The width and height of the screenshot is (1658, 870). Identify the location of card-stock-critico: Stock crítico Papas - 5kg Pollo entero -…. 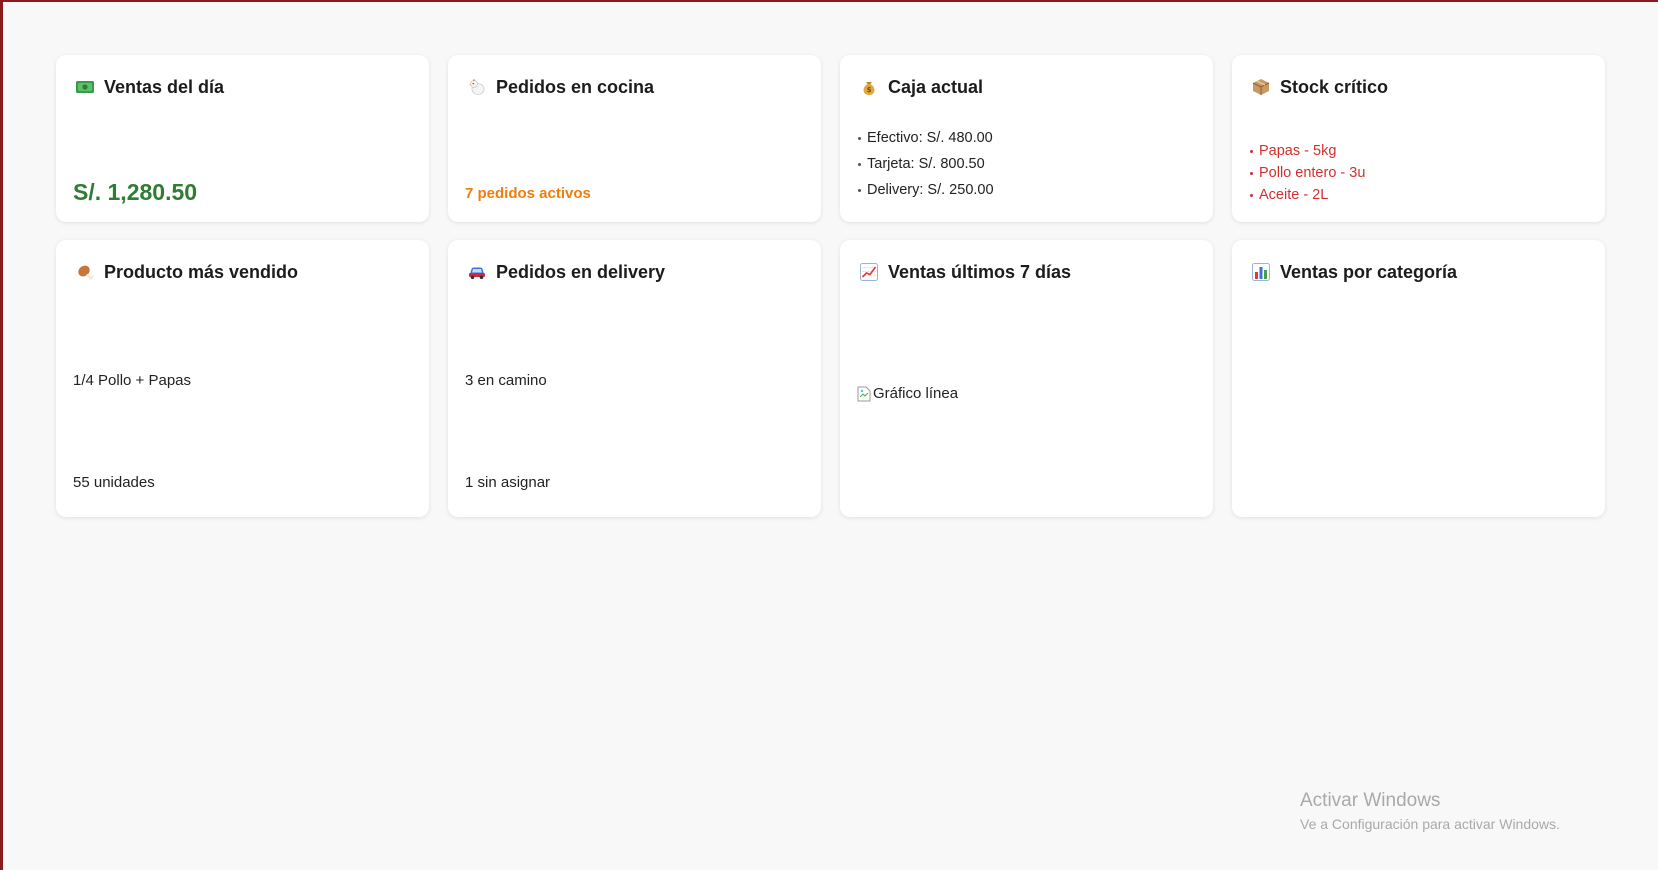
(1418, 138).